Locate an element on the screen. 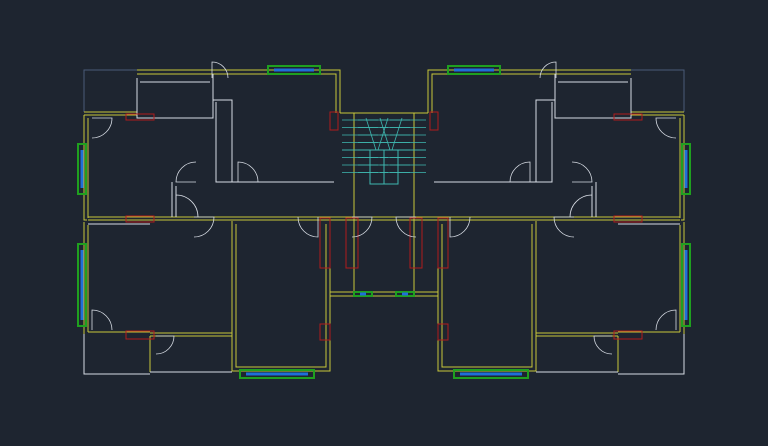  window-glass-left-lower is located at coordinates (82, 285).